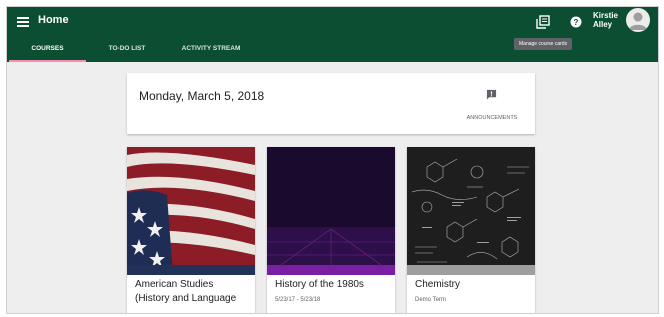 This screenshot has height=317, width=664. Describe the element at coordinates (298, 300) in the screenshot. I see `course-term: 5/23/17 - 5/23/18` at that location.